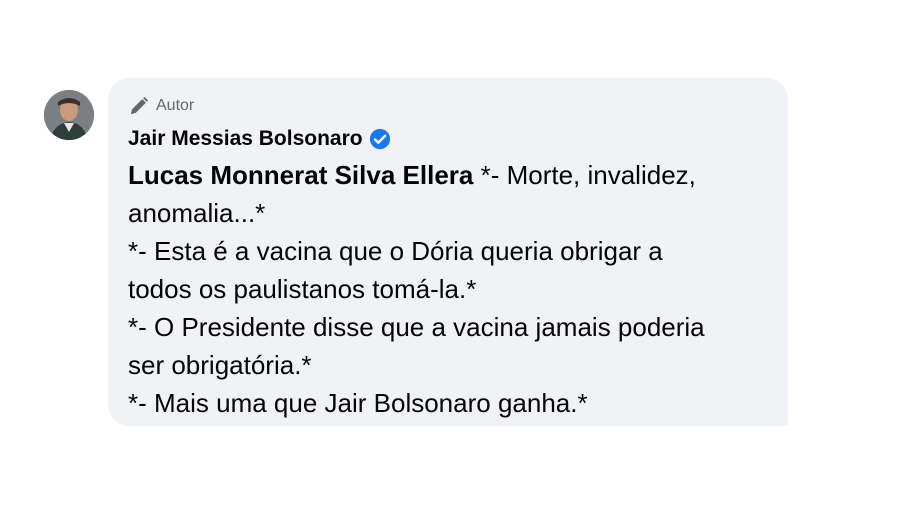  What do you see at coordinates (379, 139) in the screenshot?
I see `verified-badge-icon` at bounding box center [379, 139].